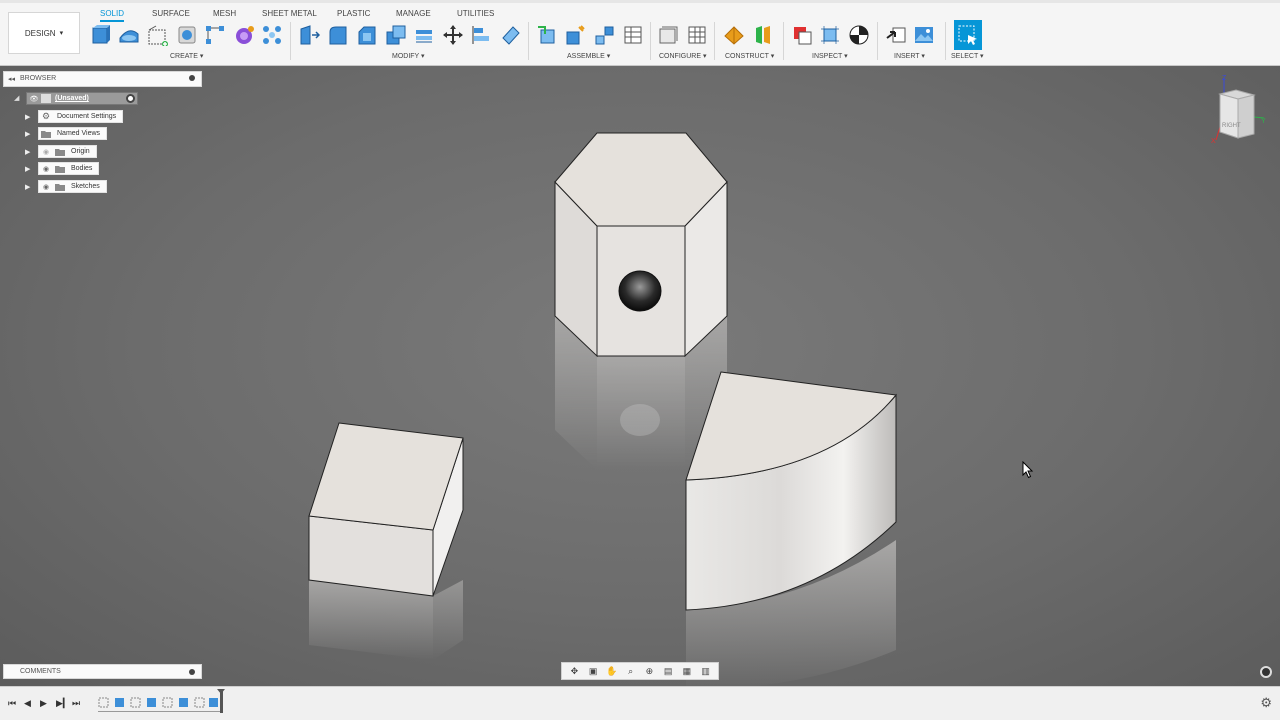 The width and height of the screenshot is (1280, 720). I want to click on zoom-icon: ⌕, so click(631, 671).